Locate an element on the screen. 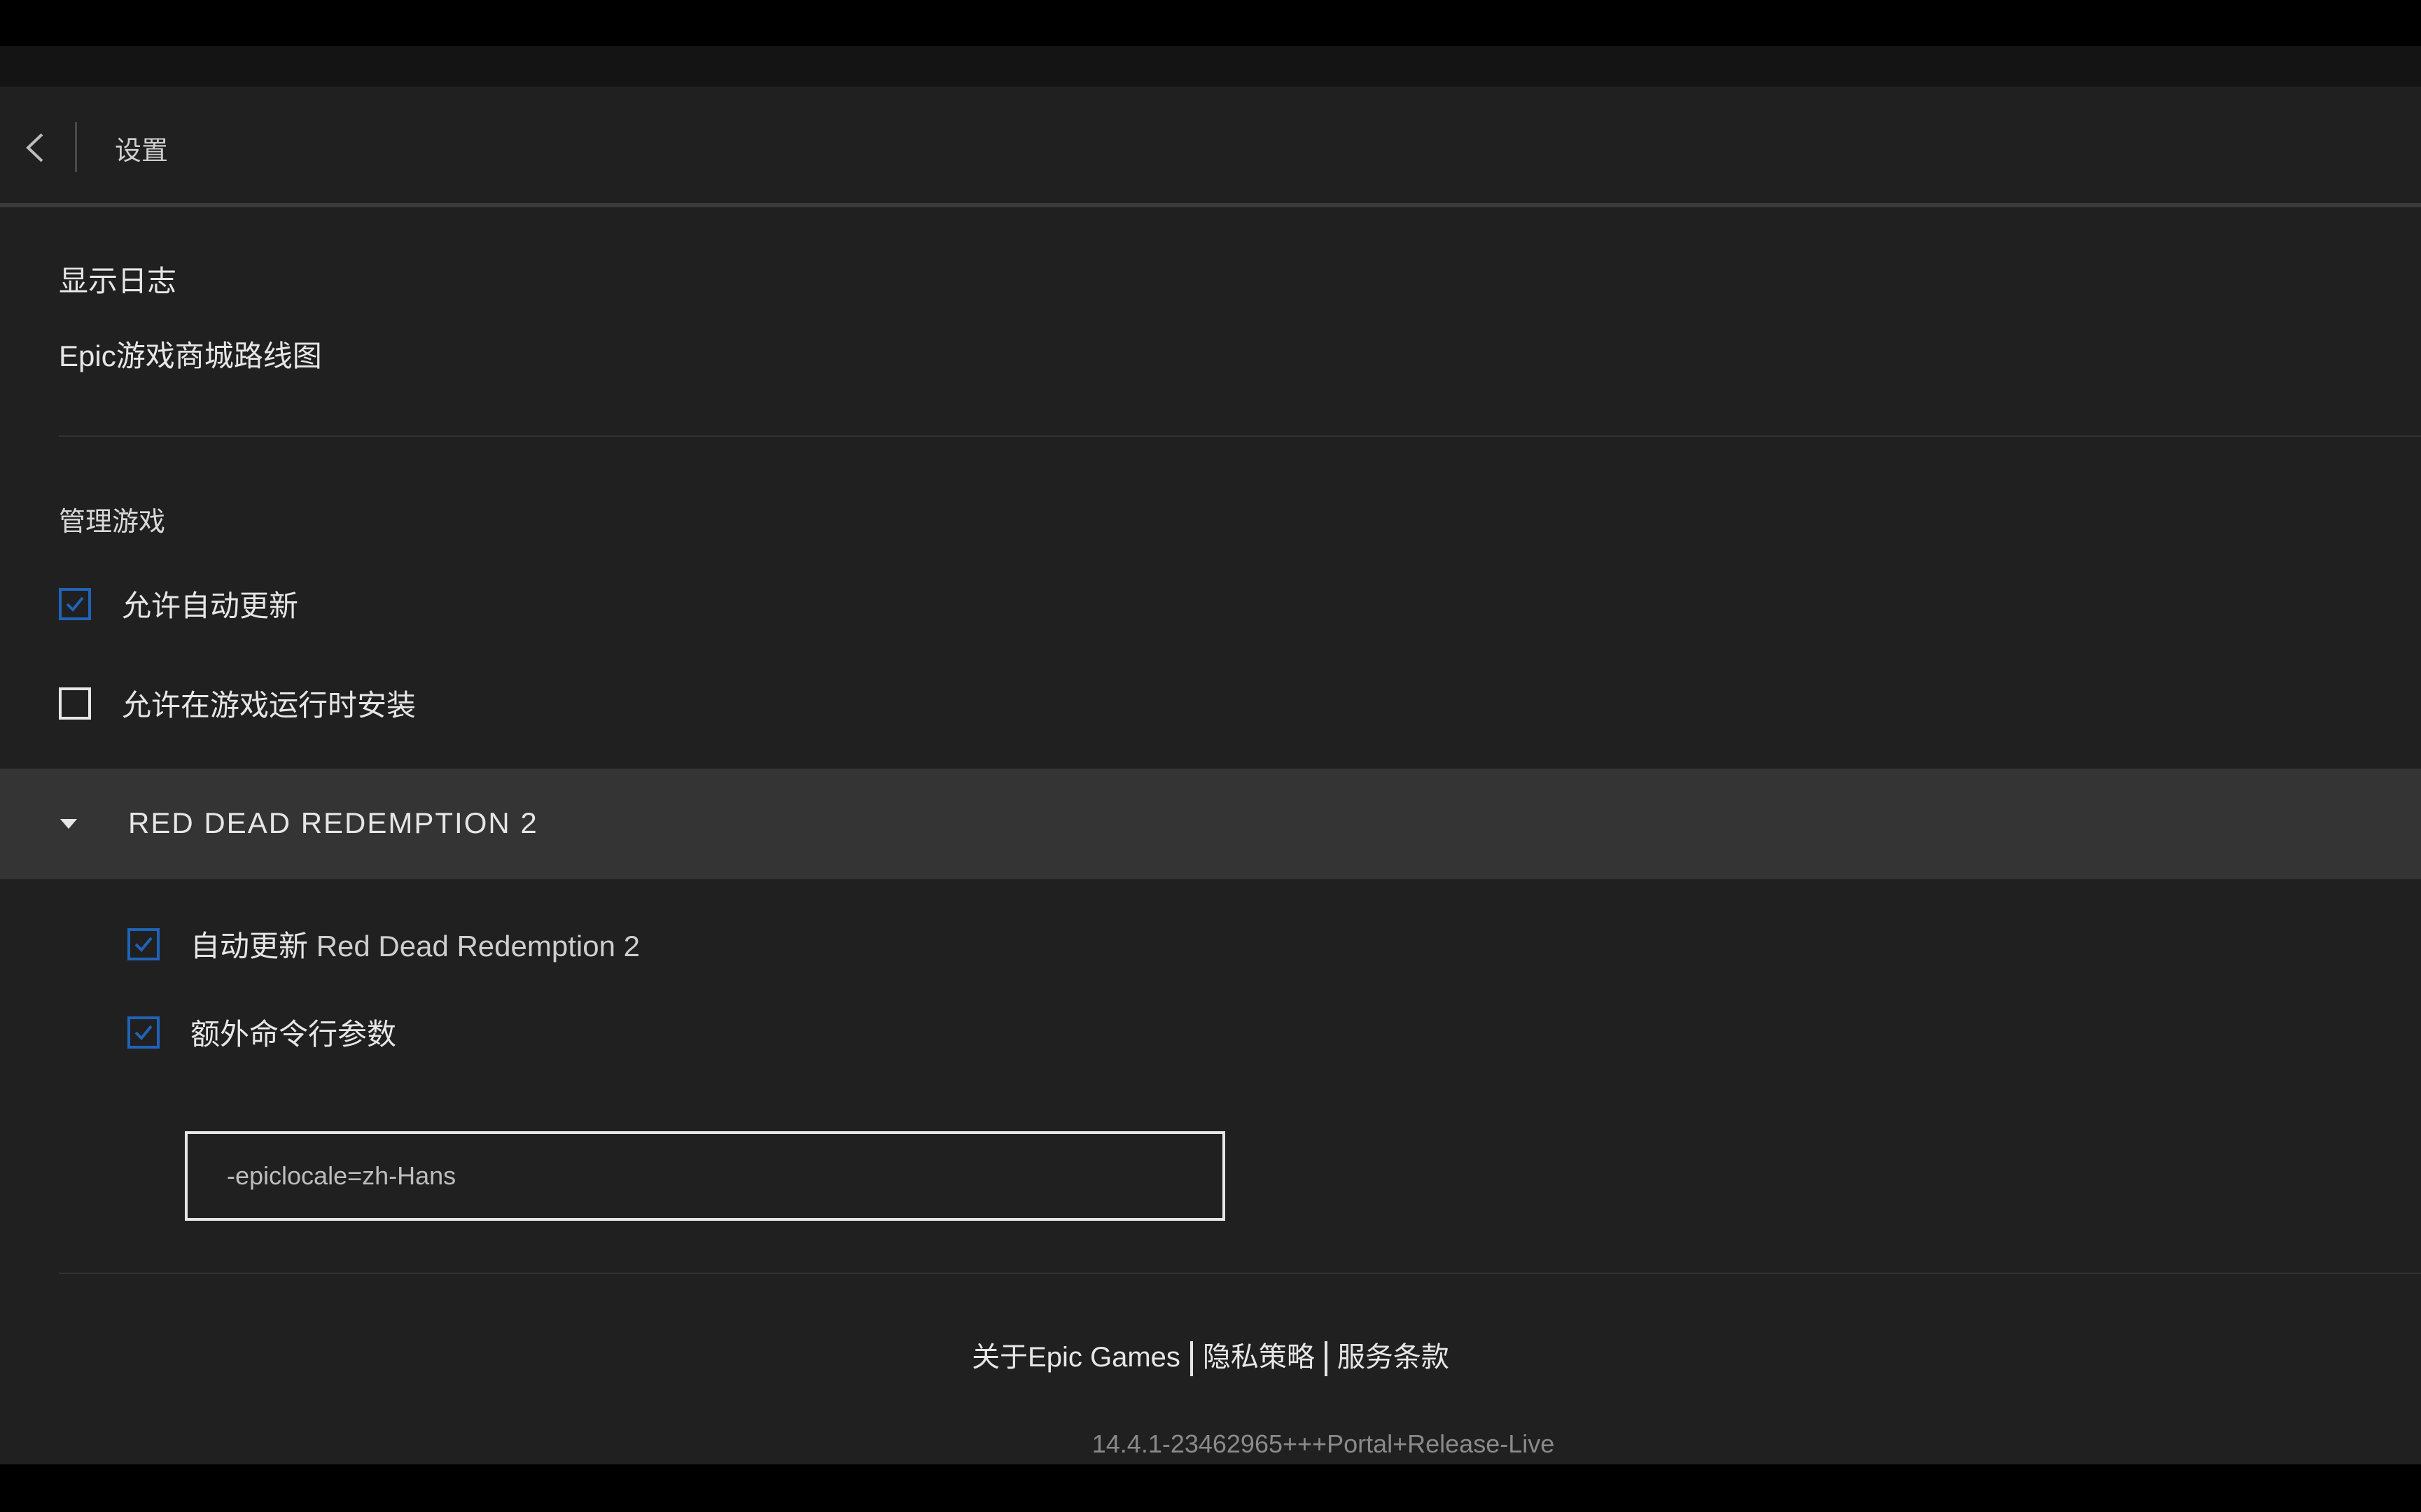  allow-auto-update-label: 允许自动更新 is located at coordinates (211, 605).